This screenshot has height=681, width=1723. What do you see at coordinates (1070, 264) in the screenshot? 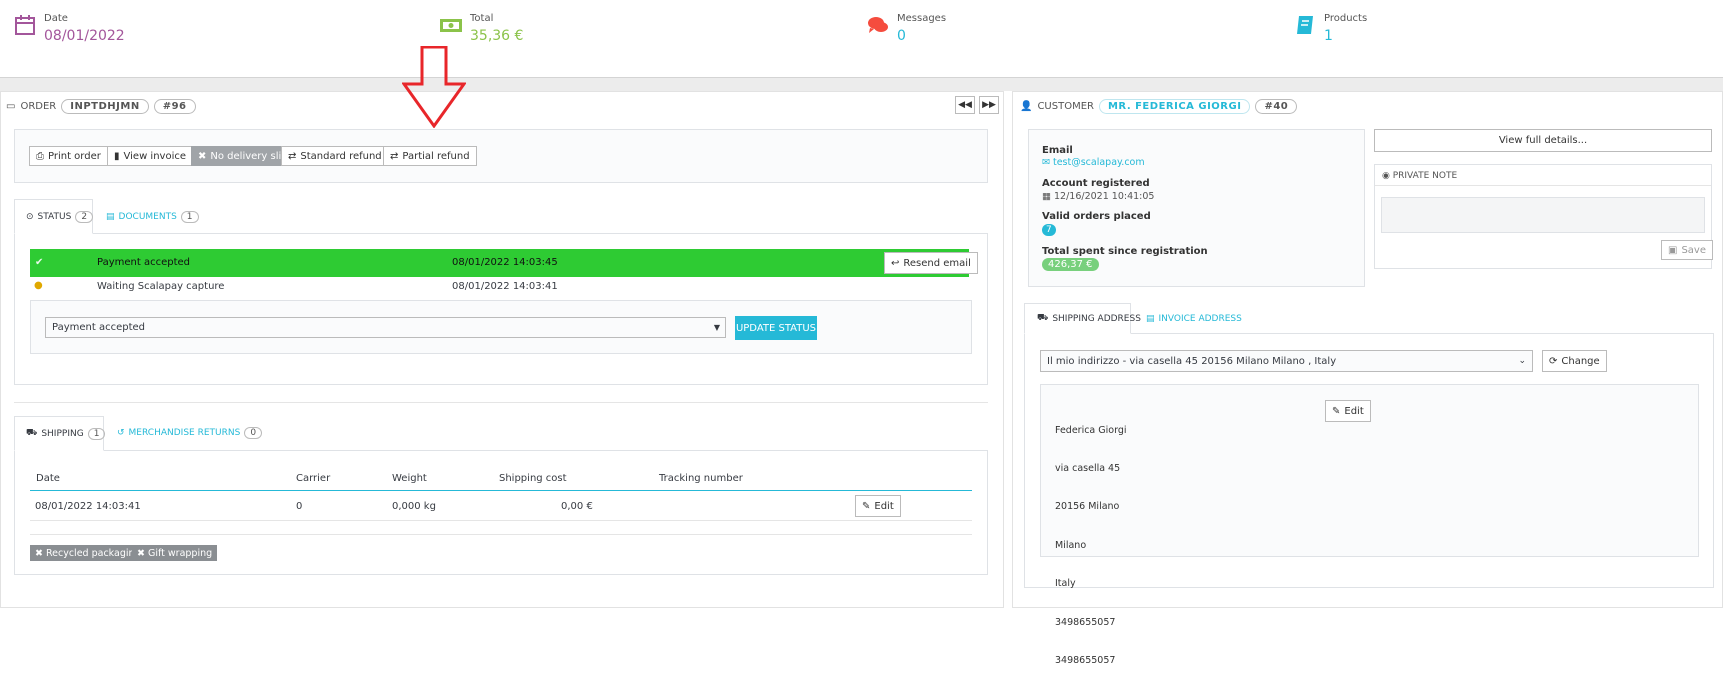
I see `total-spent-badge: 426,37 €` at bounding box center [1070, 264].